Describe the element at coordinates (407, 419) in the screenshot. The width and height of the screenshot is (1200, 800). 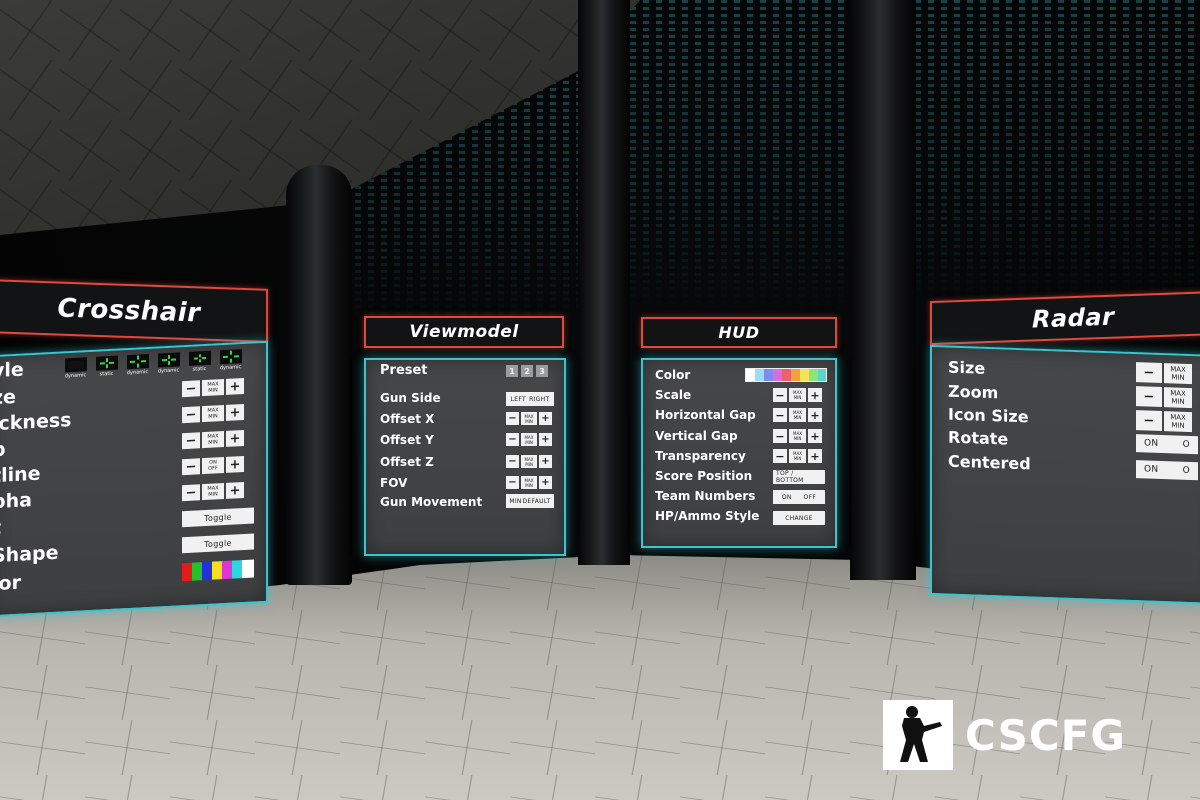
I see `viewmodel-row-label: Offset X` at that location.